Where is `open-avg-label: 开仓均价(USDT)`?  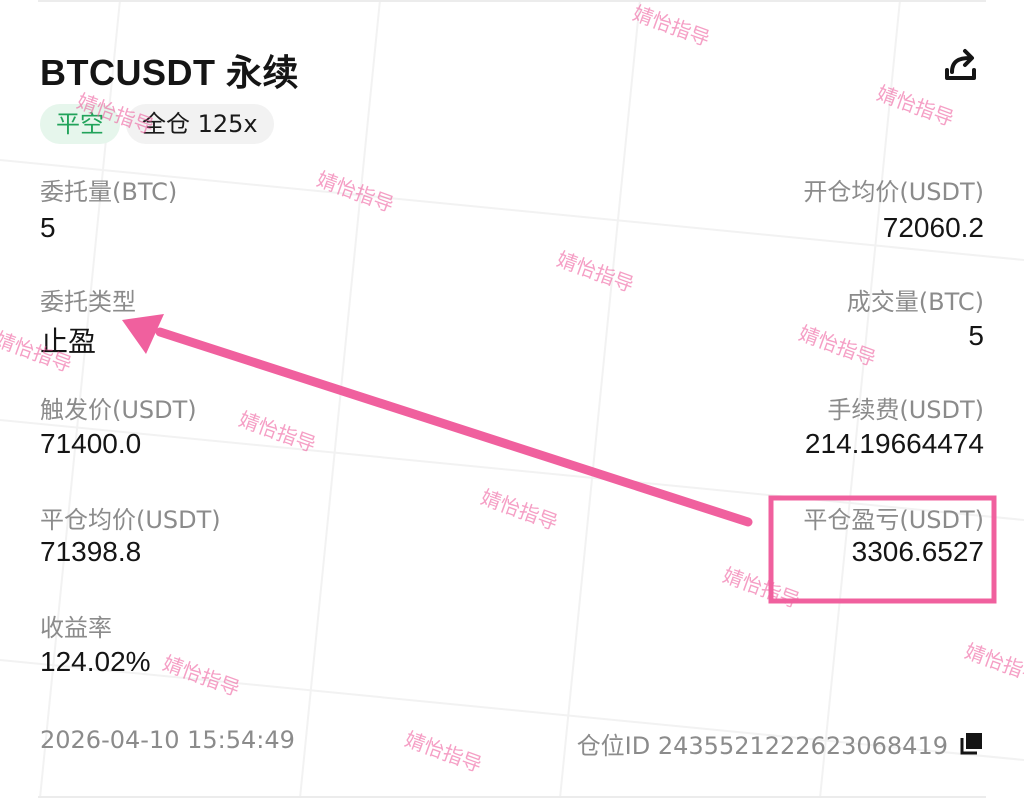
open-avg-label: 开仓均价(USDT) is located at coordinates (893, 192).